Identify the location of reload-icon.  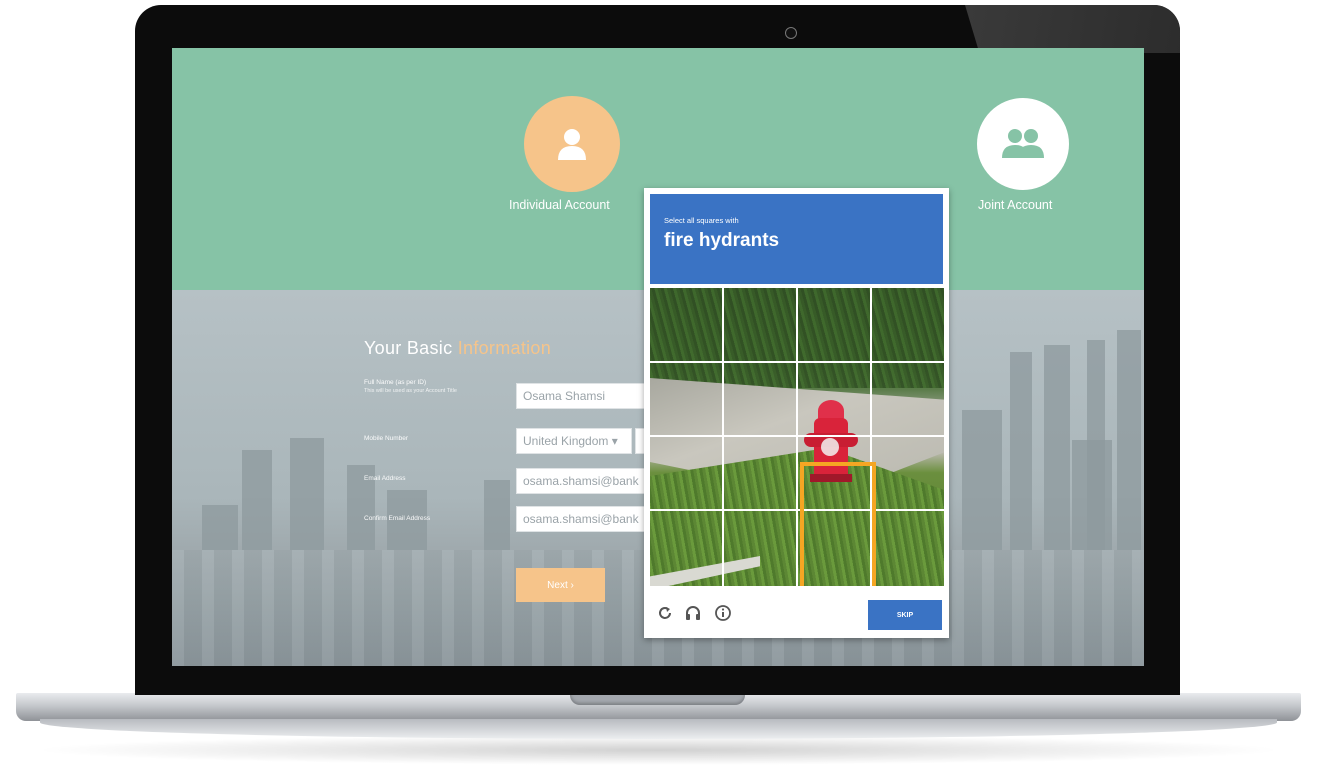
(665, 613).